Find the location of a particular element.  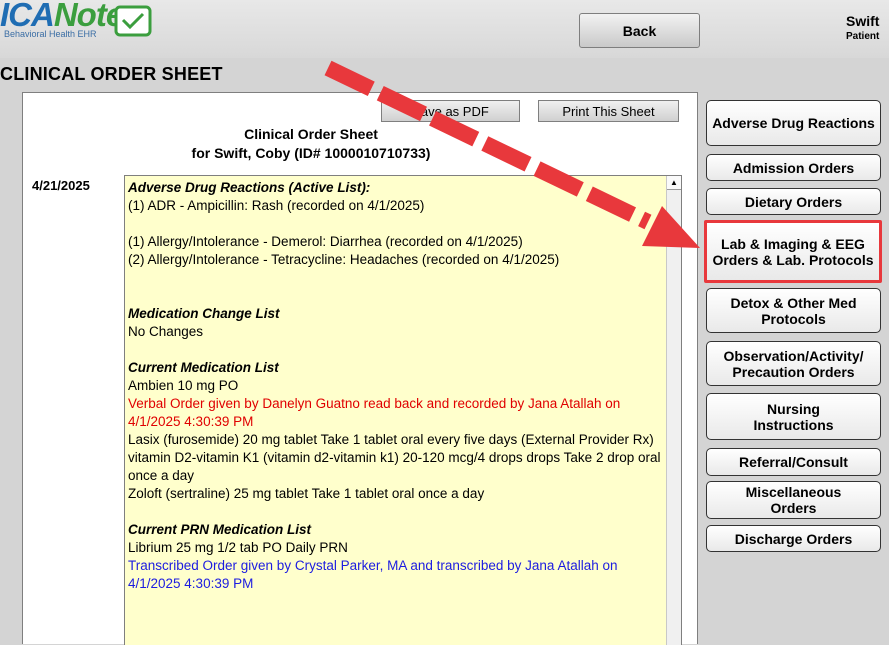

order-date: 4/21/2025 is located at coordinates (61, 185).